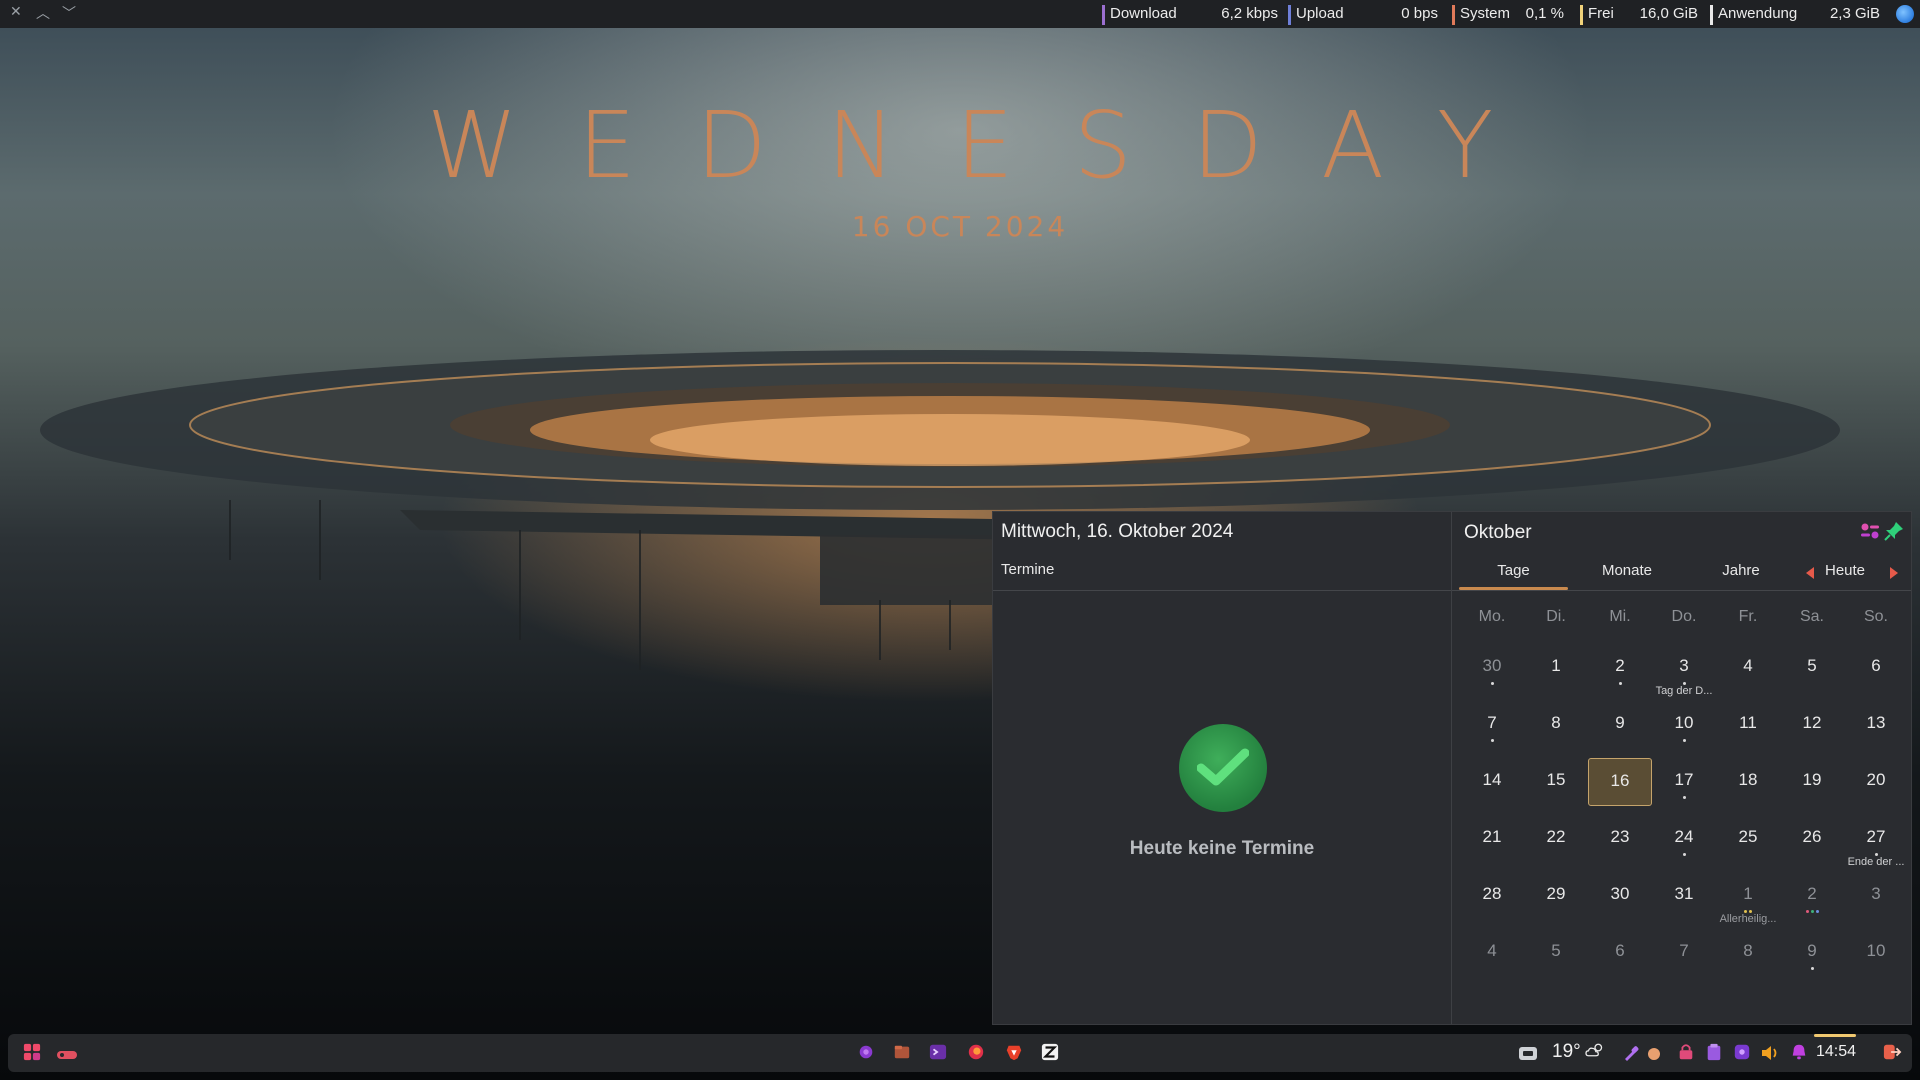 The height and width of the screenshot is (1080, 1920). What do you see at coordinates (1892, 1052) in the screenshot?
I see `logout-icon` at bounding box center [1892, 1052].